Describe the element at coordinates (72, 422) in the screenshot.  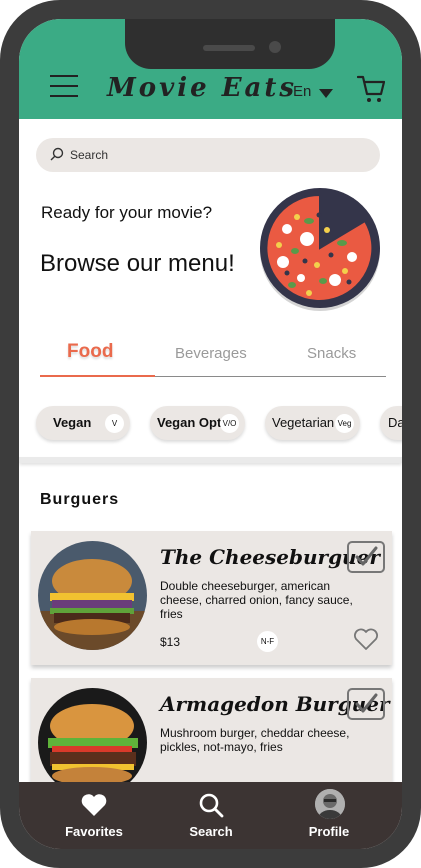
I see `filter-chip-label: Vegan` at that location.